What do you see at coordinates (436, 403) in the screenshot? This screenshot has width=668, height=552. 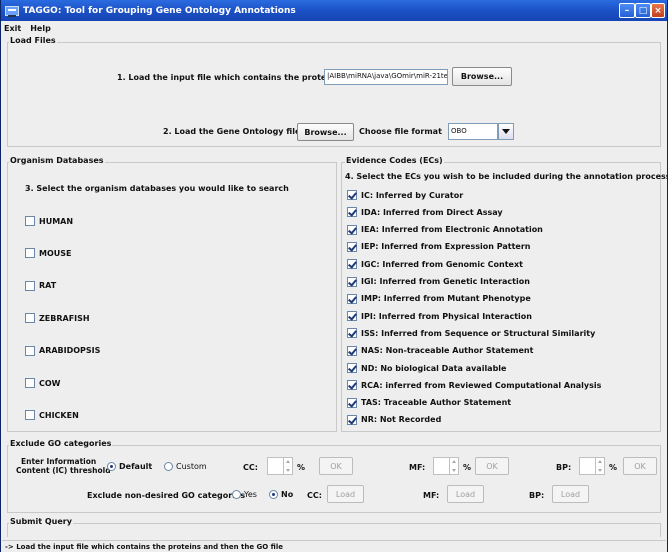 I see `evidence-code-label: TAS: Traceable Author Statement` at bounding box center [436, 403].